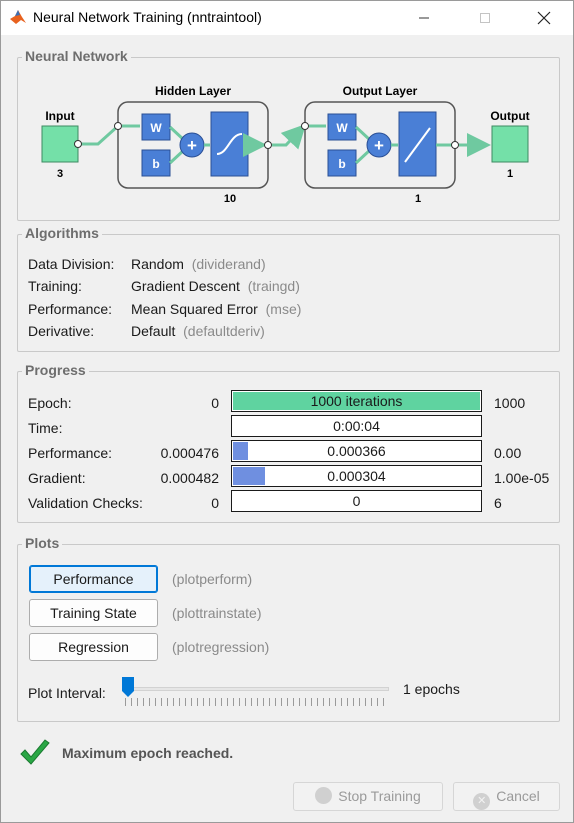 The image size is (574, 823). Describe the element at coordinates (257, 702) in the screenshot. I see `plot-interval-ticks` at that location.